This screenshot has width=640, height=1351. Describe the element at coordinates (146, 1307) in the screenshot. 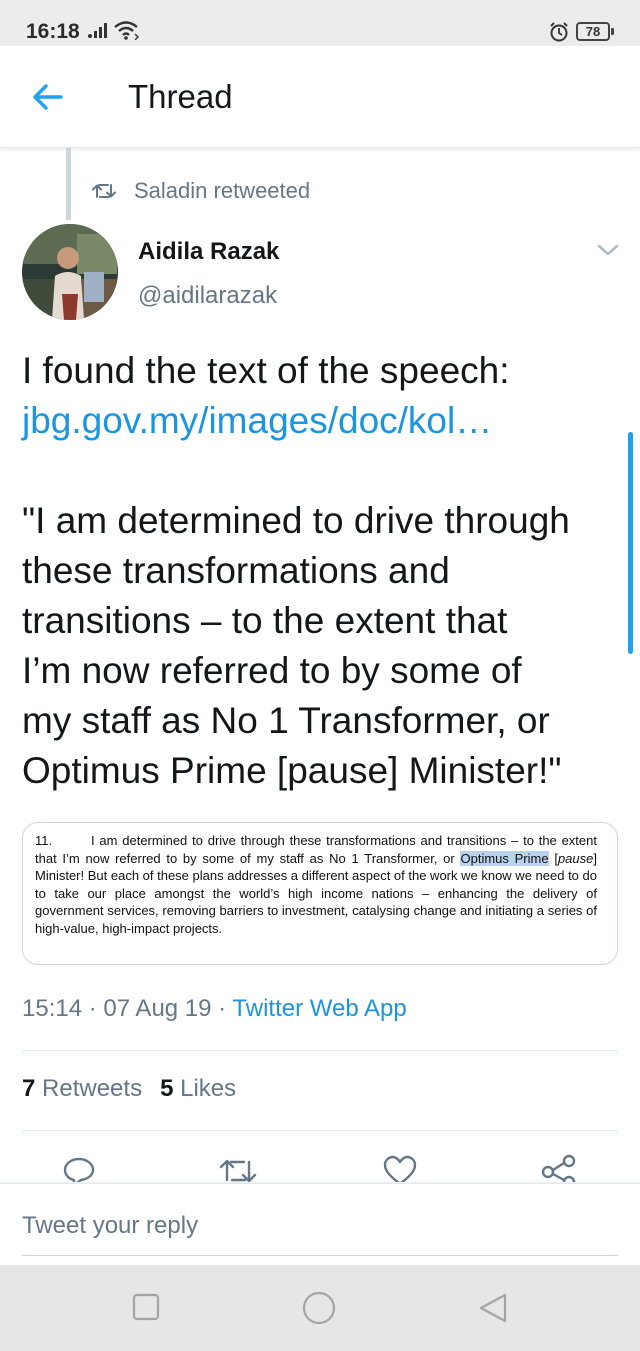

I see `recent-apps-icon` at that location.